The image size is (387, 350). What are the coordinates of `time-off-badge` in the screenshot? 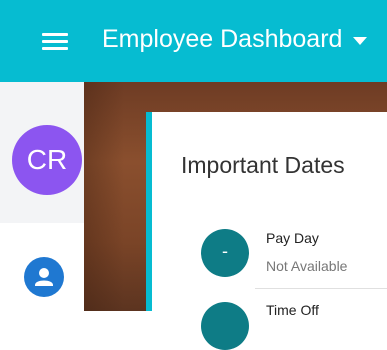 It's located at (225, 326).